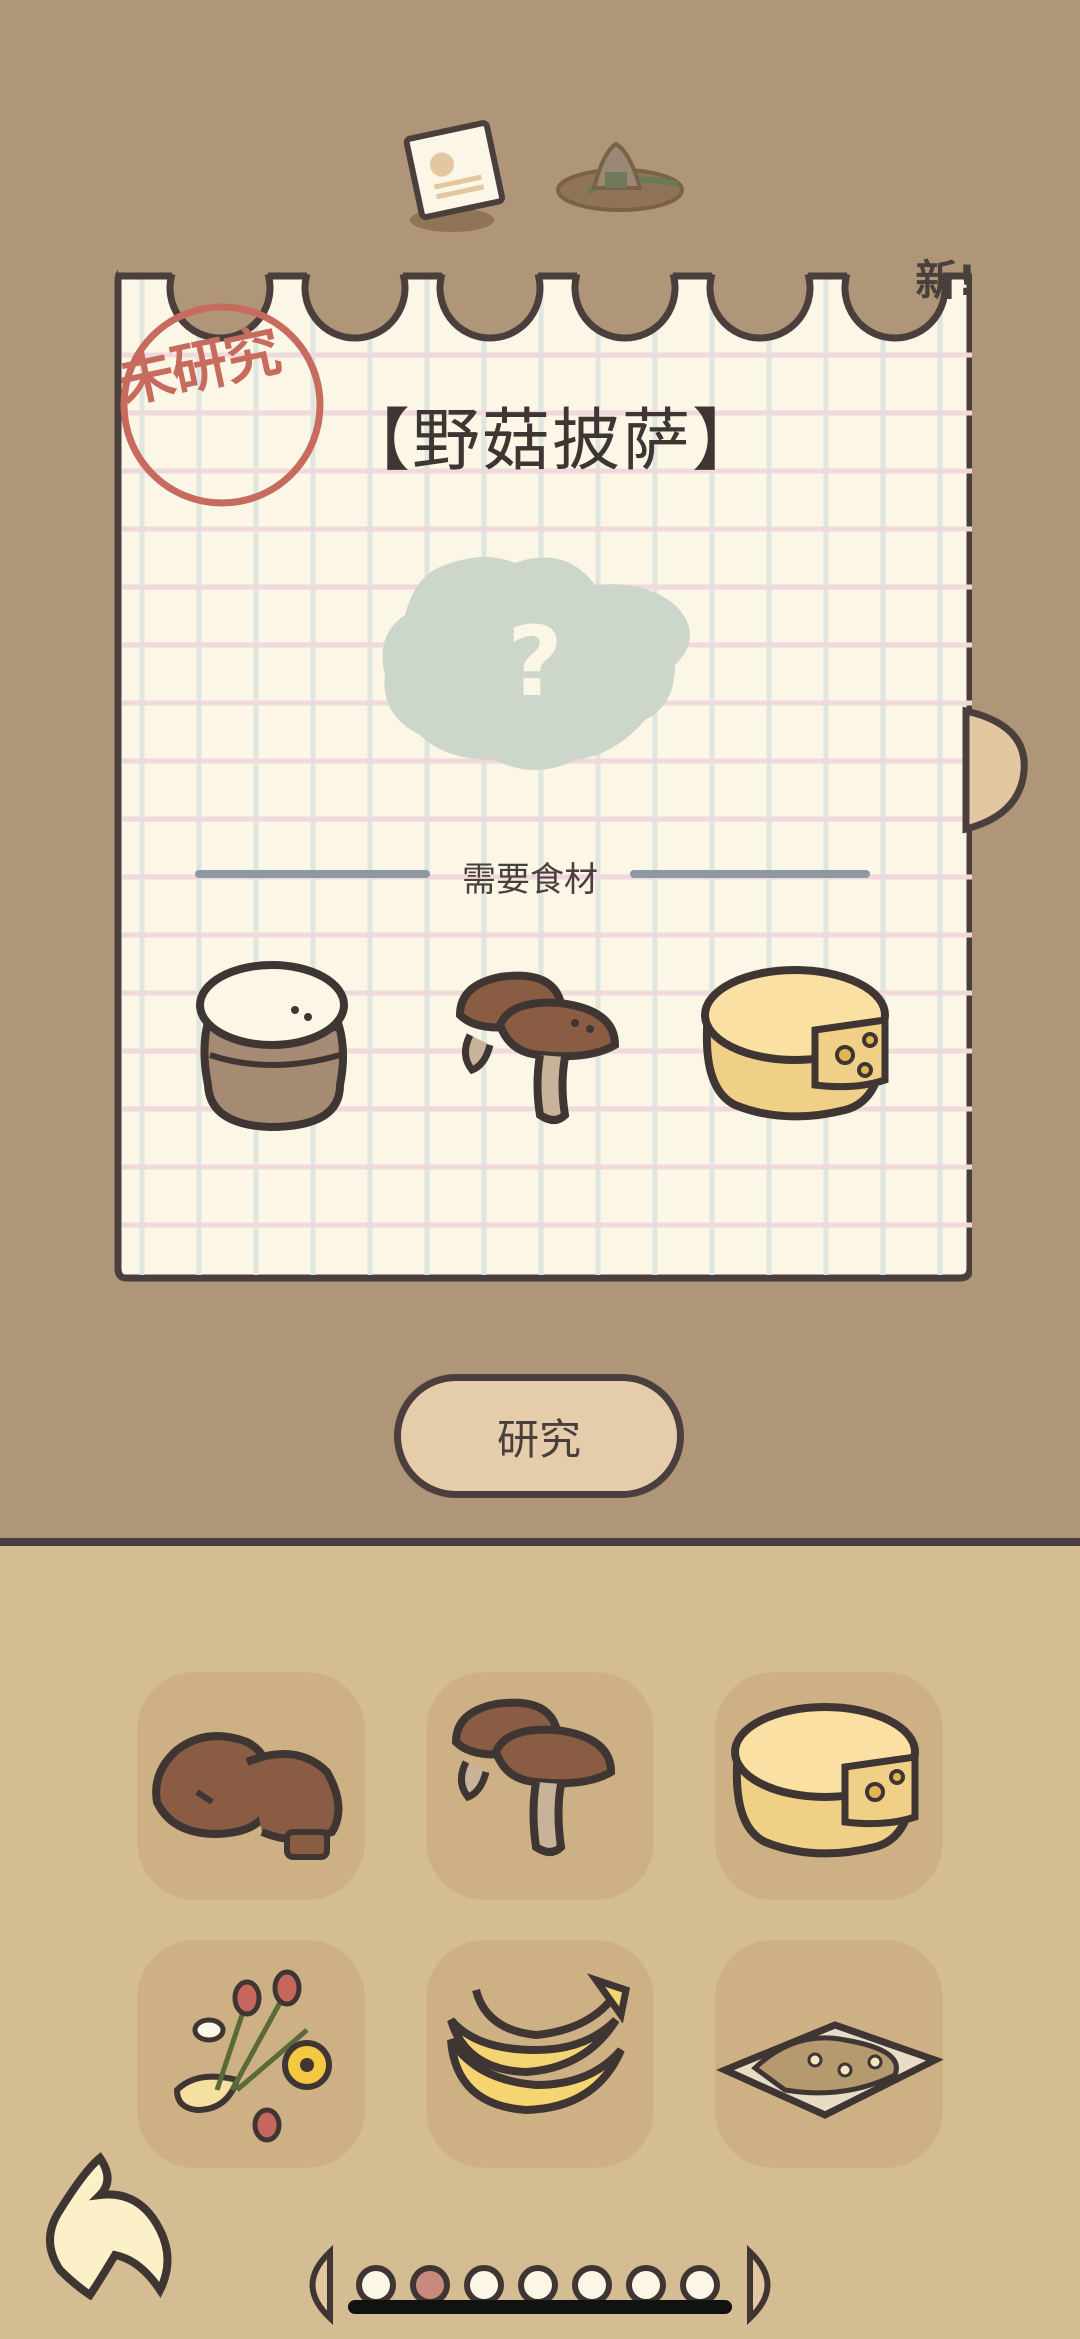 The height and width of the screenshot is (2339, 1080). Describe the element at coordinates (946, 280) in the screenshot. I see `new-badge: 新!` at that location.